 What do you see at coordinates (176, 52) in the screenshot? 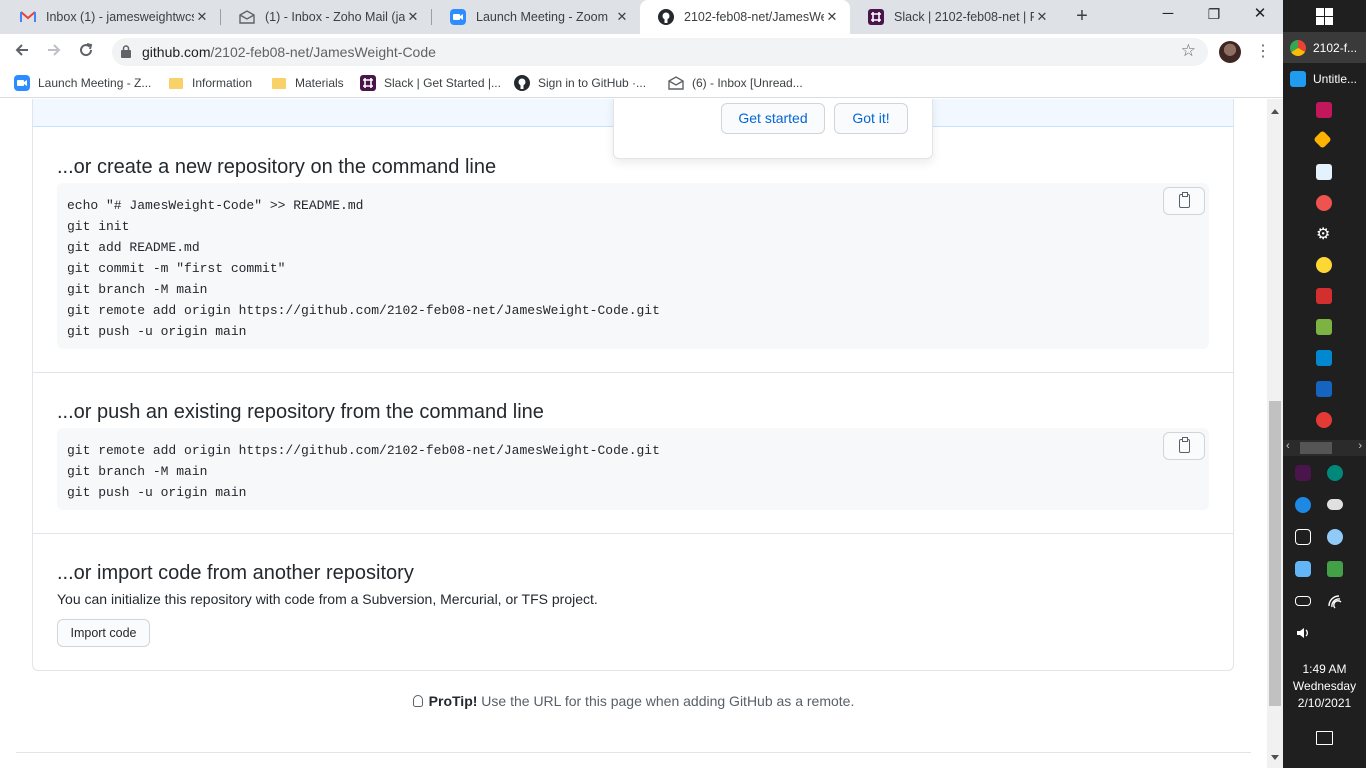
I see `url-domain: github.com` at bounding box center [176, 52].